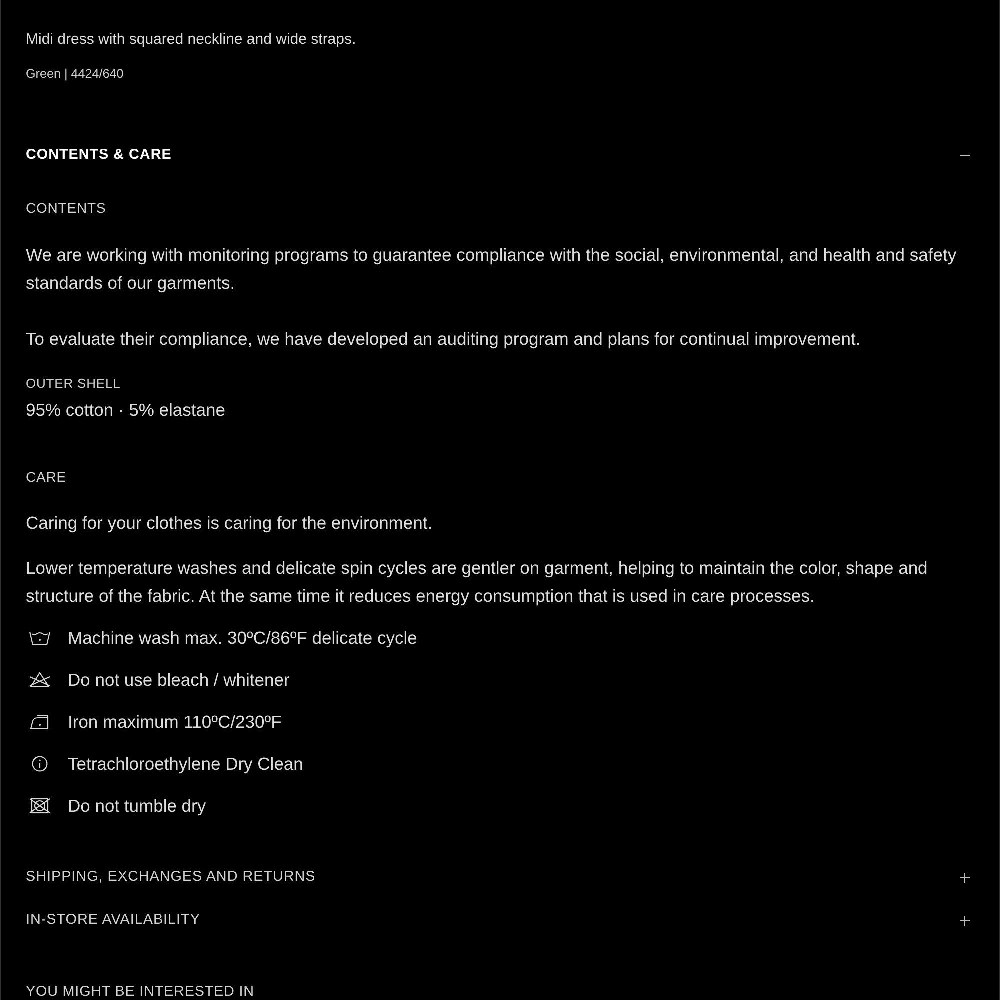 Image resolution: width=1000 pixels, height=1000 pixels. Describe the element at coordinates (40, 806) in the screenshot. I see `no-tumble-dry-icon` at that location.